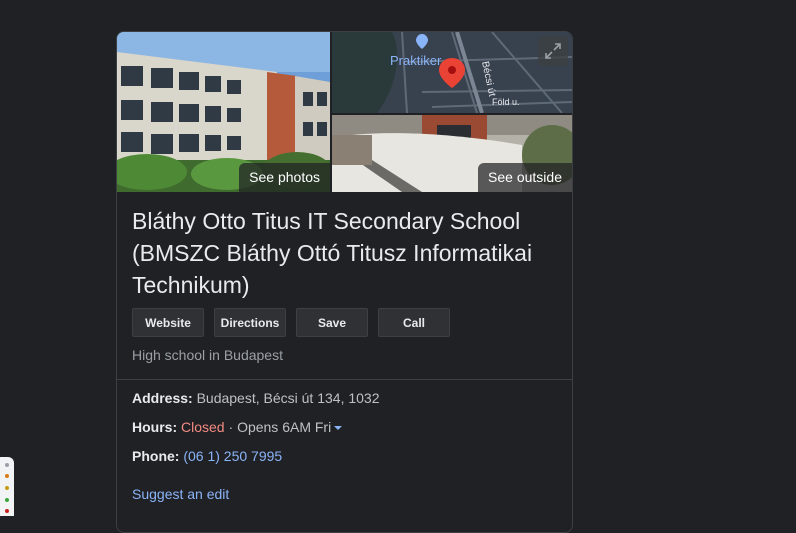 This screenshot has height=533, width=796. Describe the element at coordinates (203, 427) in the screenshot. I see `hours-status: Closed` at that location.